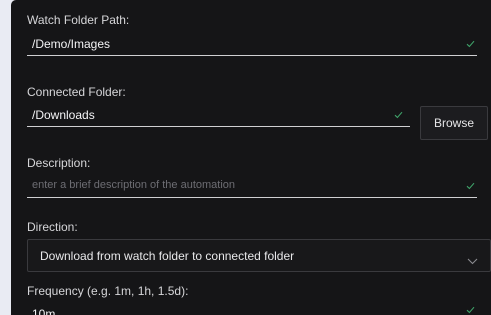 Image resolution: width=491 pixels, height=315 pixels. I want to click on frequency-field: 10m, so click(252, 308).